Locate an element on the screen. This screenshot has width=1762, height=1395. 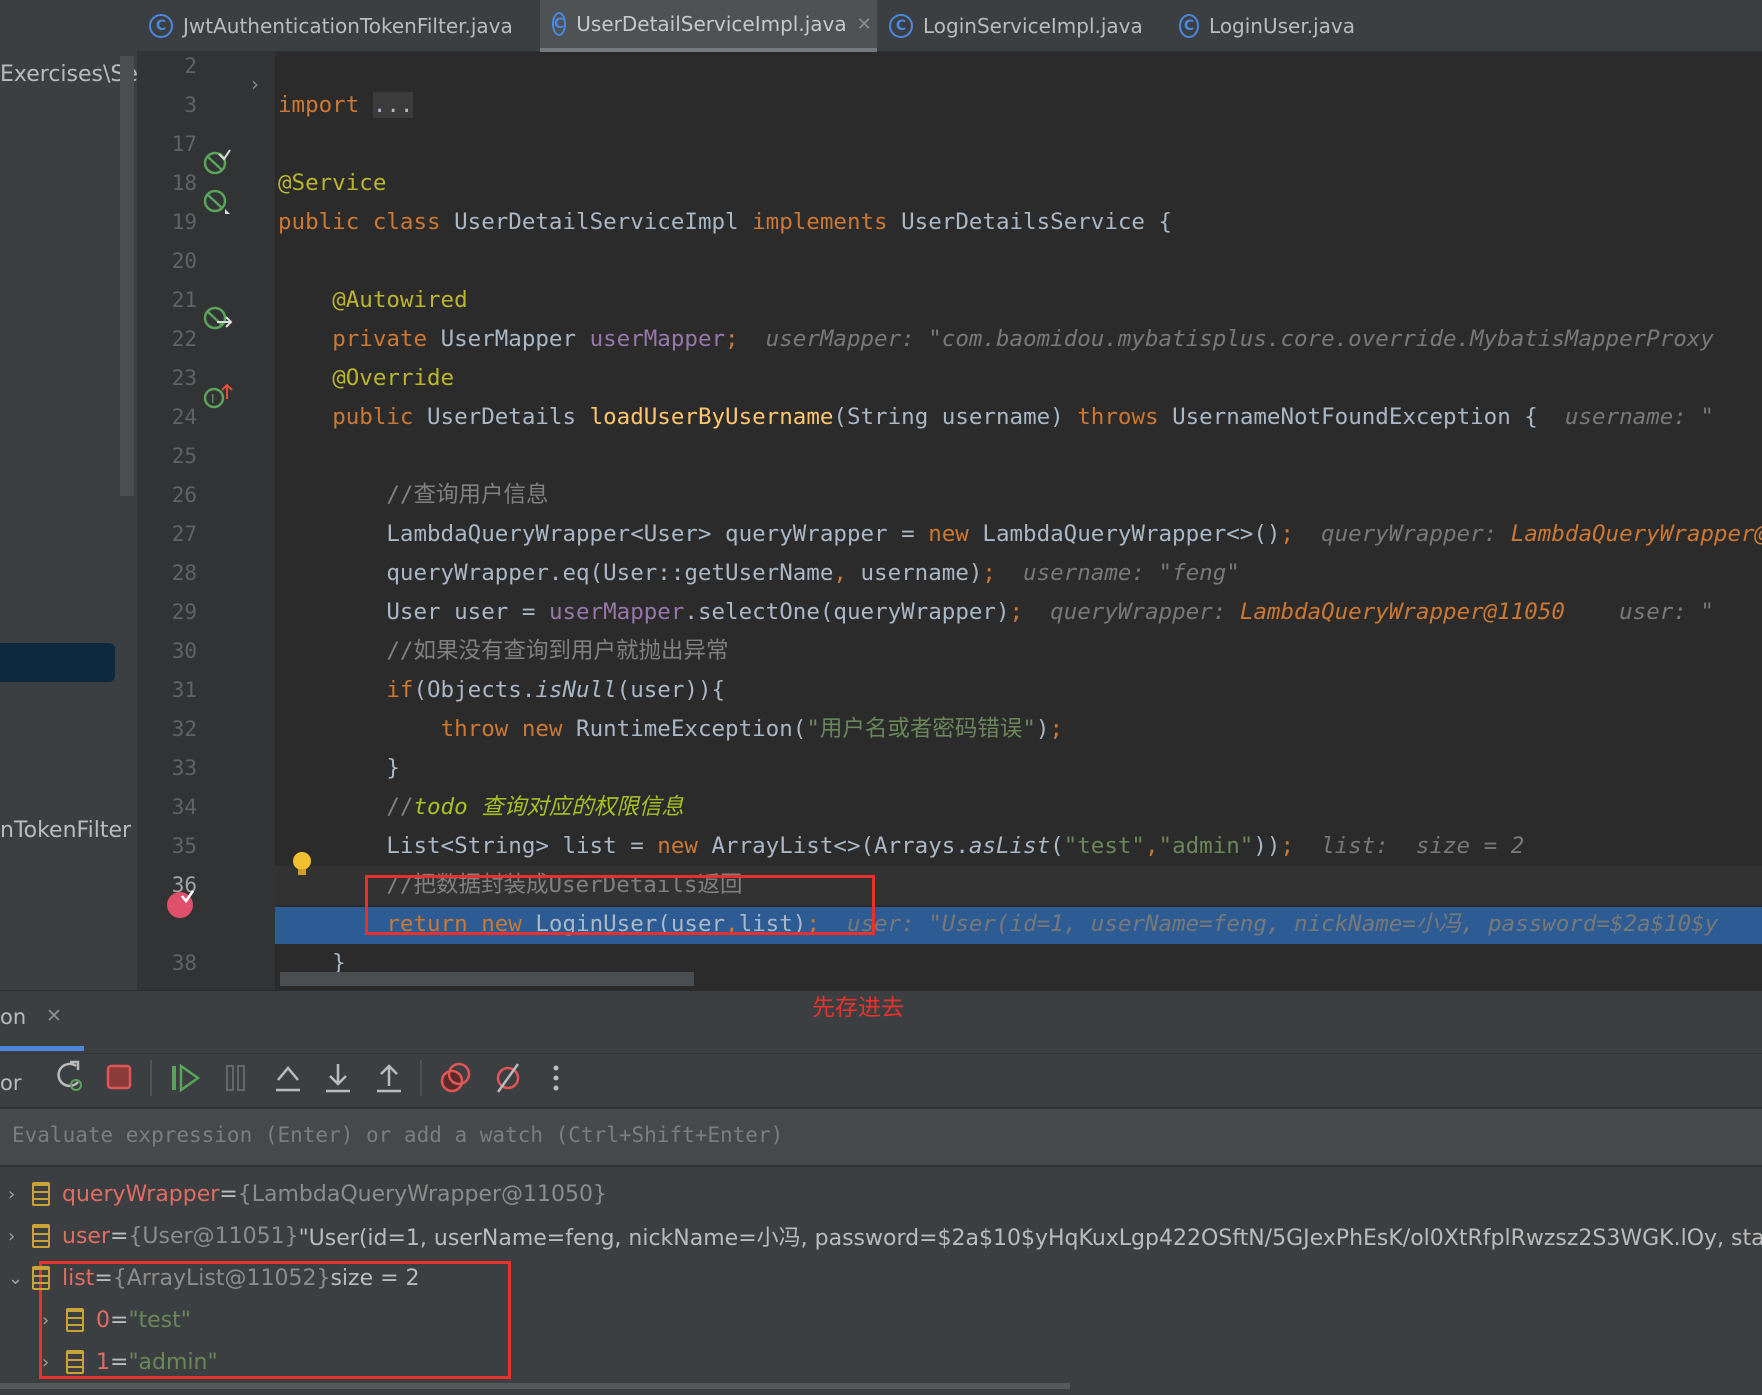
project-scrollbar is located at coordinates (127, 276).